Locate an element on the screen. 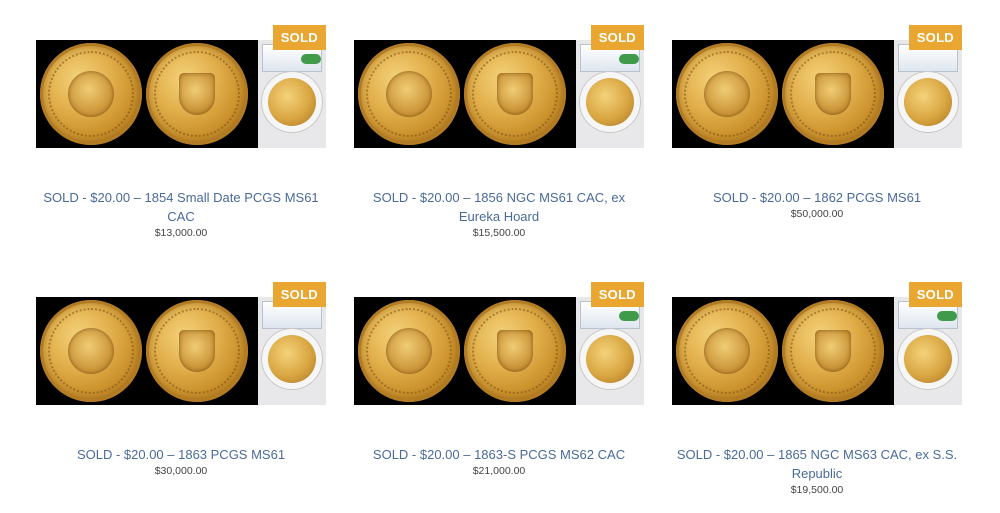  product-price: $50,000.00 is located at coordinates (817, 214).